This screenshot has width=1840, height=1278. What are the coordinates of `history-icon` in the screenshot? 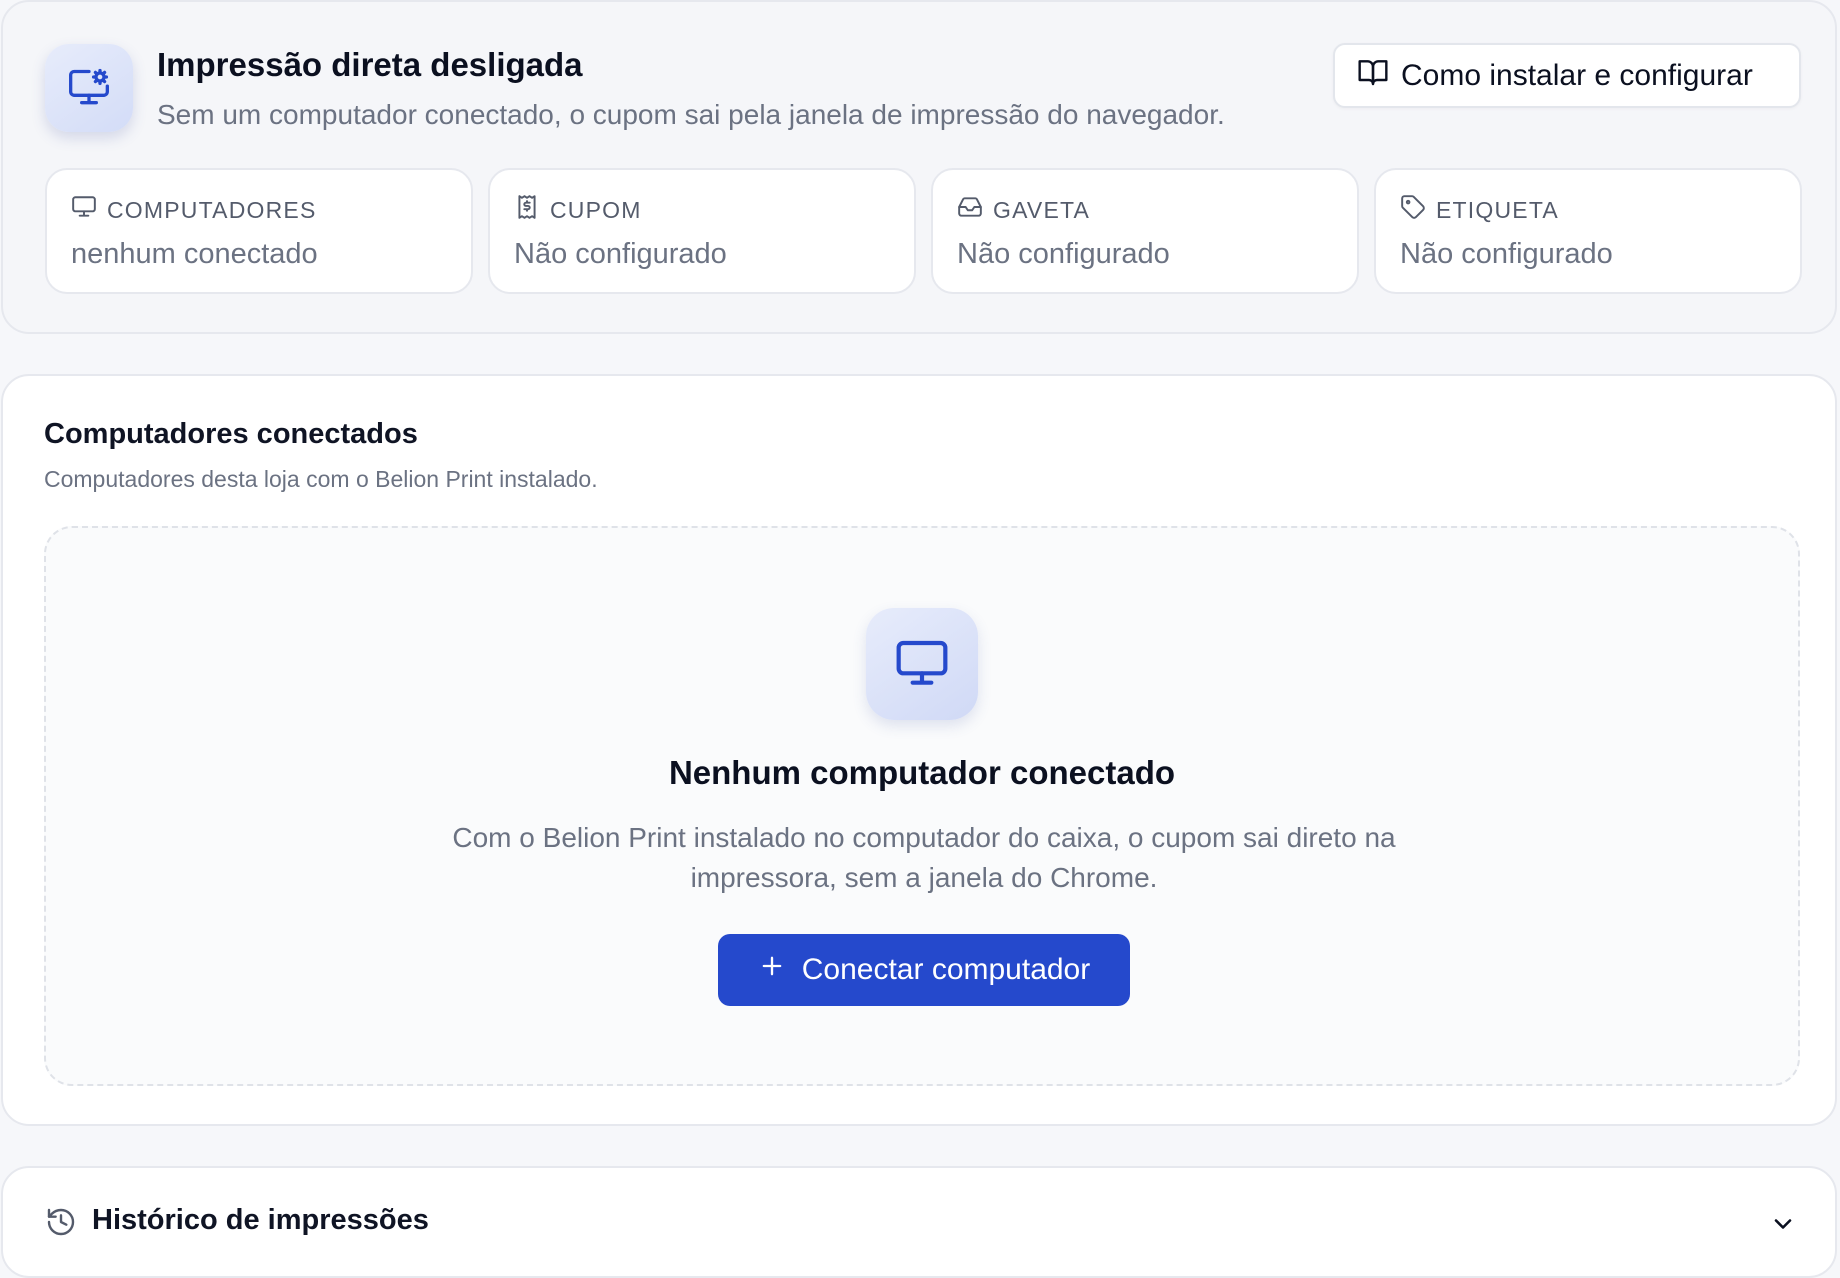 It's located at (61, 1224).